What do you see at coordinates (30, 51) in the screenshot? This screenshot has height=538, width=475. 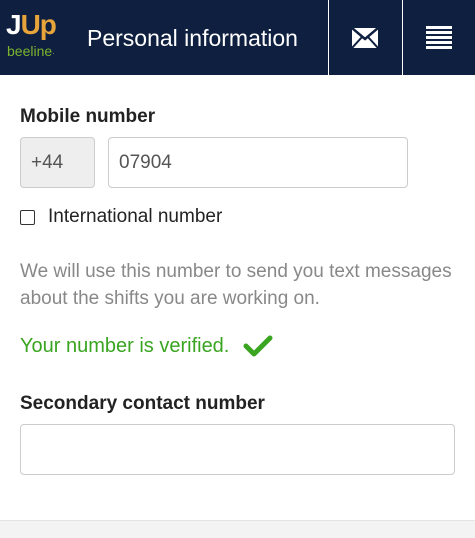 I see `logo-sub-text: beeline` at bounding box center [30, 51].